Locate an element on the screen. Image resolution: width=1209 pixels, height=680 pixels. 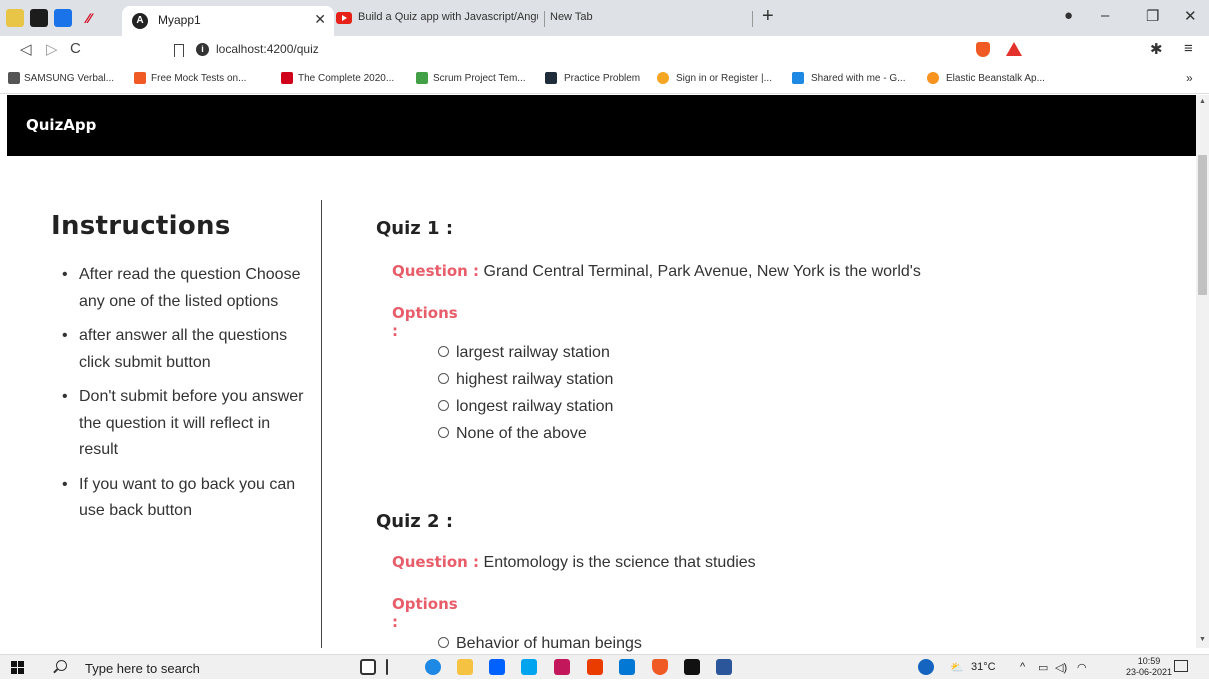
option-label: None of the above is located at coordinates (521, 433).